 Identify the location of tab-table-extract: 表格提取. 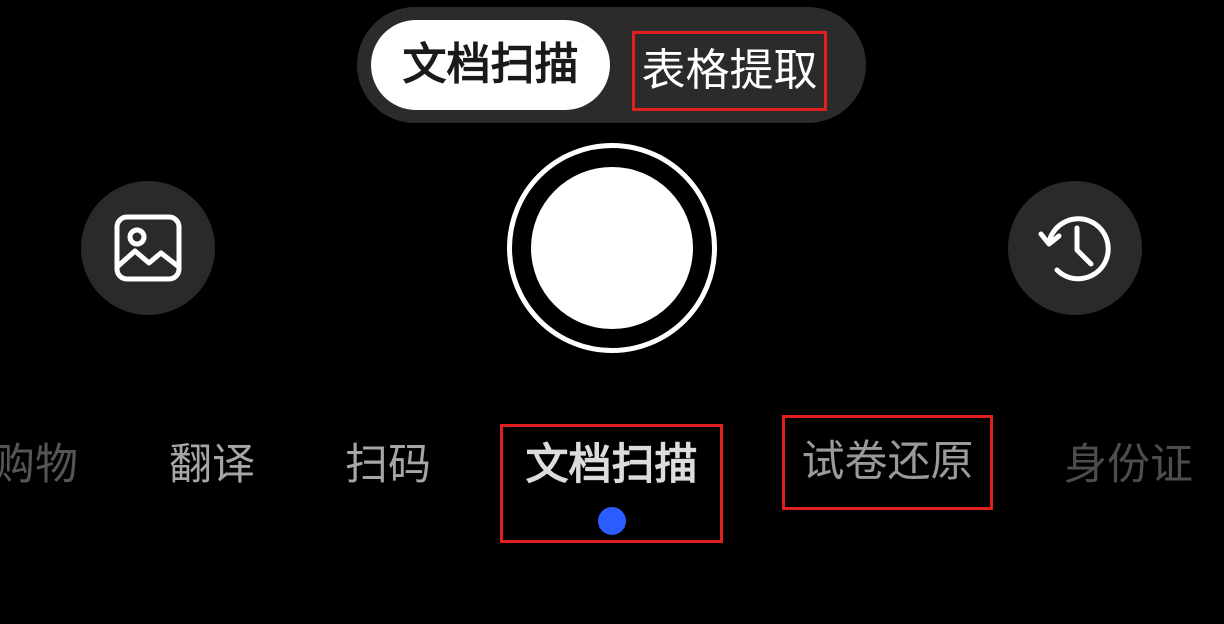
(729, 71).